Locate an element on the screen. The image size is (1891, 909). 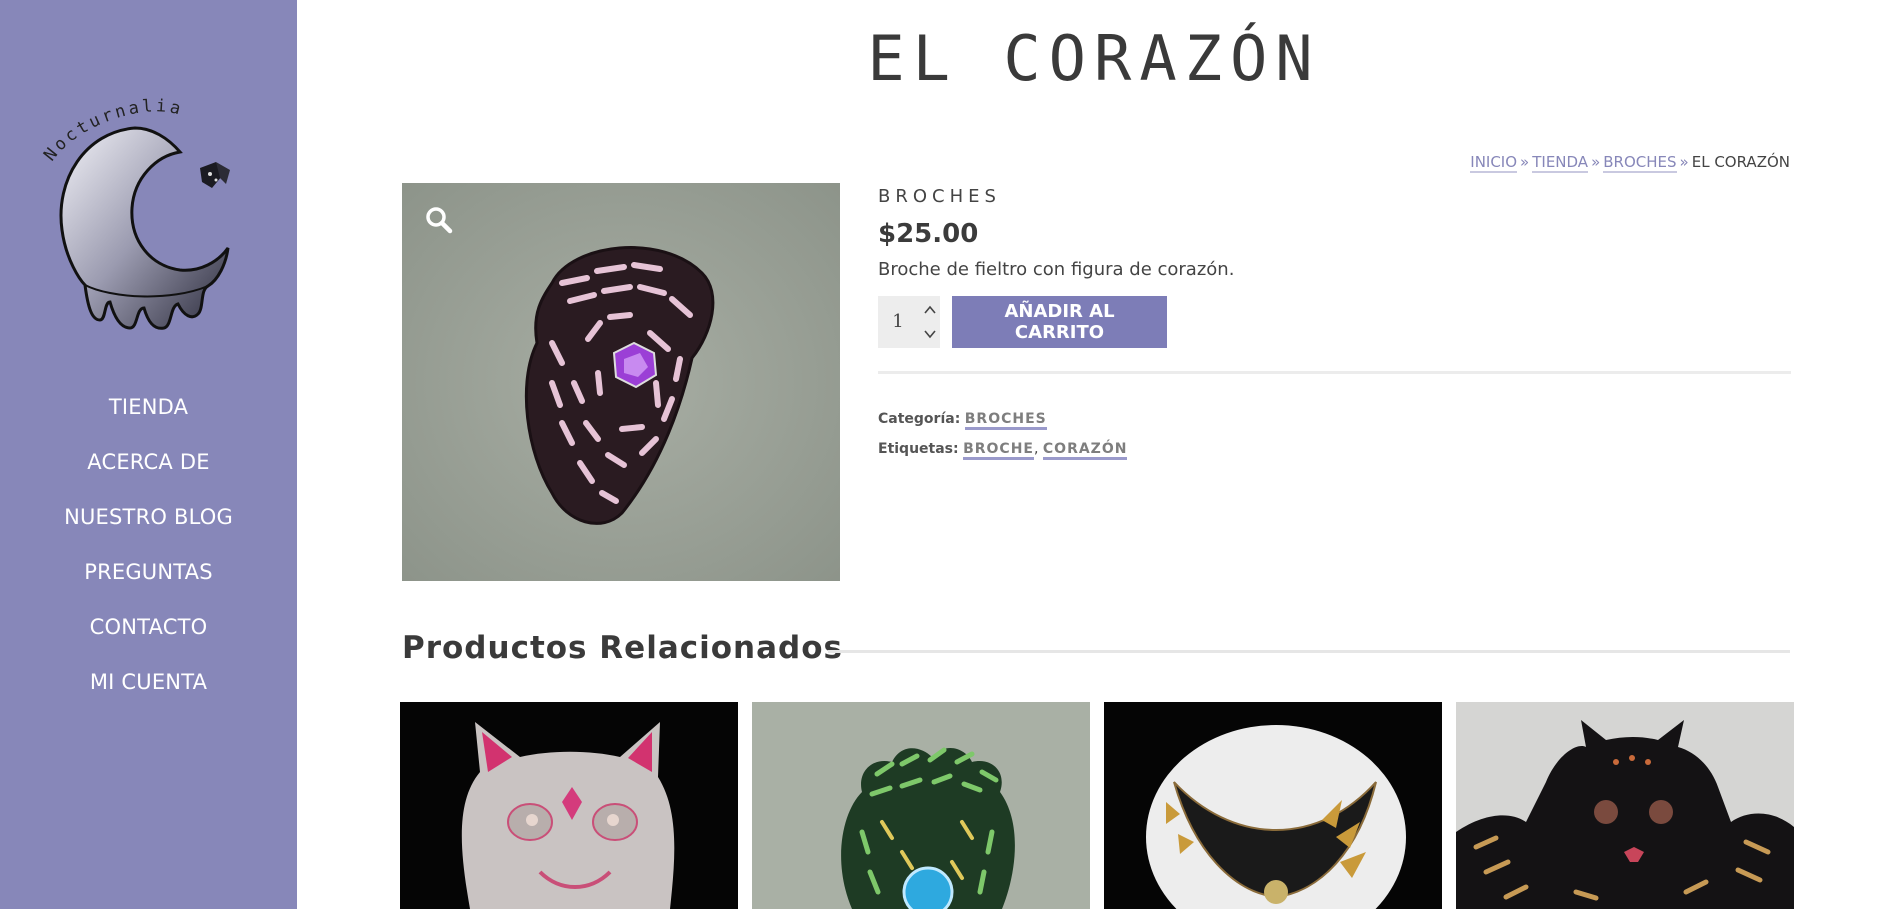
page-title: EL CORAZÓN is located at coordinates (1094, 58).